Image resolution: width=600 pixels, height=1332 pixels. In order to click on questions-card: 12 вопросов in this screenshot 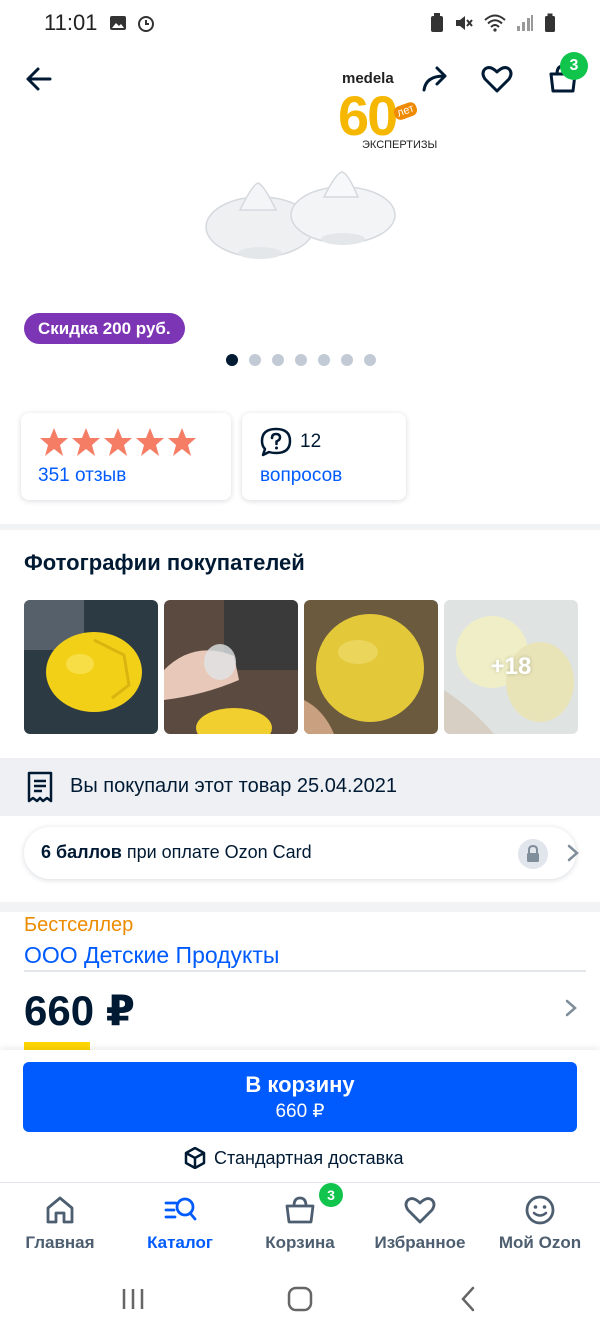, I will do `click(324, 456)`.